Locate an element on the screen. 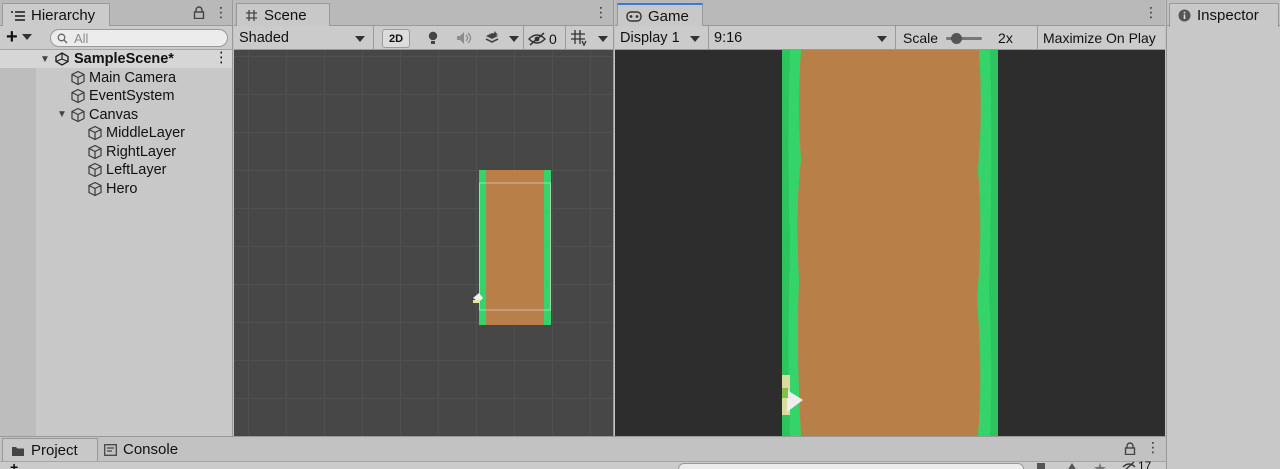 The image size is (1280, 469). tab-inspector: Inspector is located at coordinates (1224, 15).